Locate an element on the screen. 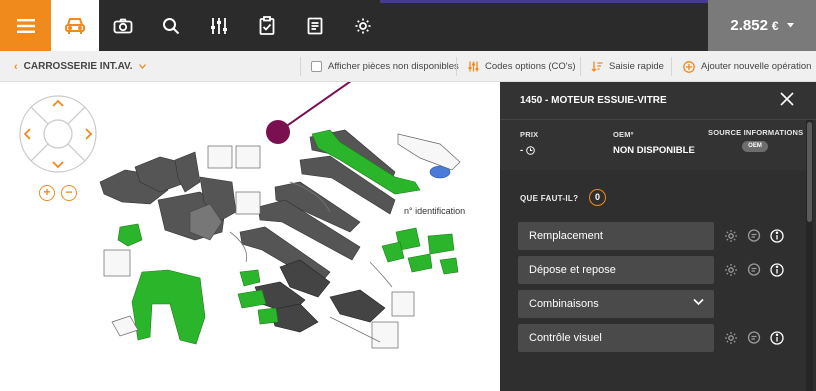  quick-entry-button: Saisie rapide is located at coordinates (627, 66).